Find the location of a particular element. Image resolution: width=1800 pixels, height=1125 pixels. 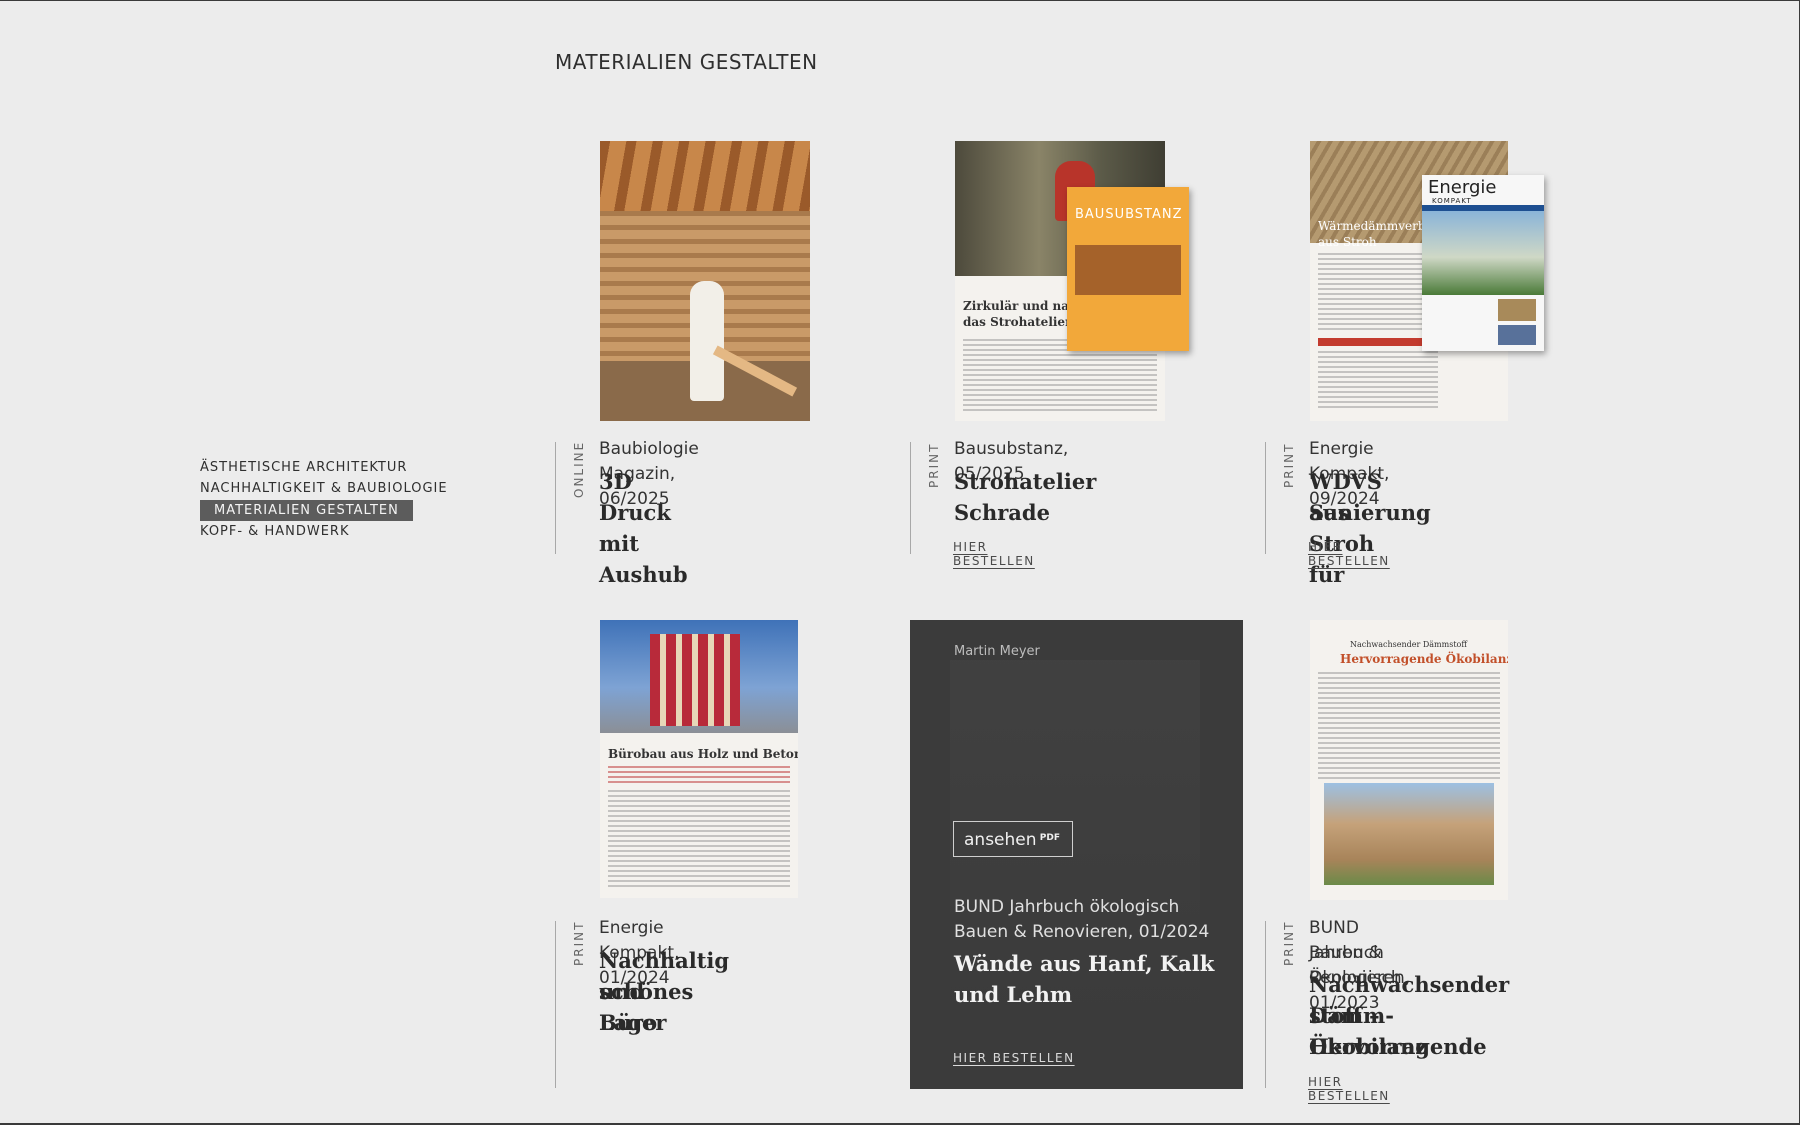

magazine-photo is located at coordinates (1409, 834).